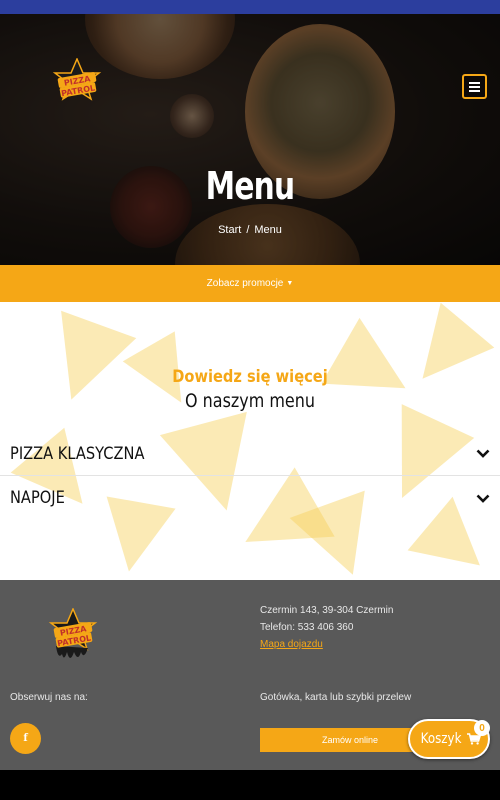 This screenshot has width=500, height=800. Describe the element at coordinates (268, 230) in the screenshot. I see `breadcrumb-current: Menu` at that location.